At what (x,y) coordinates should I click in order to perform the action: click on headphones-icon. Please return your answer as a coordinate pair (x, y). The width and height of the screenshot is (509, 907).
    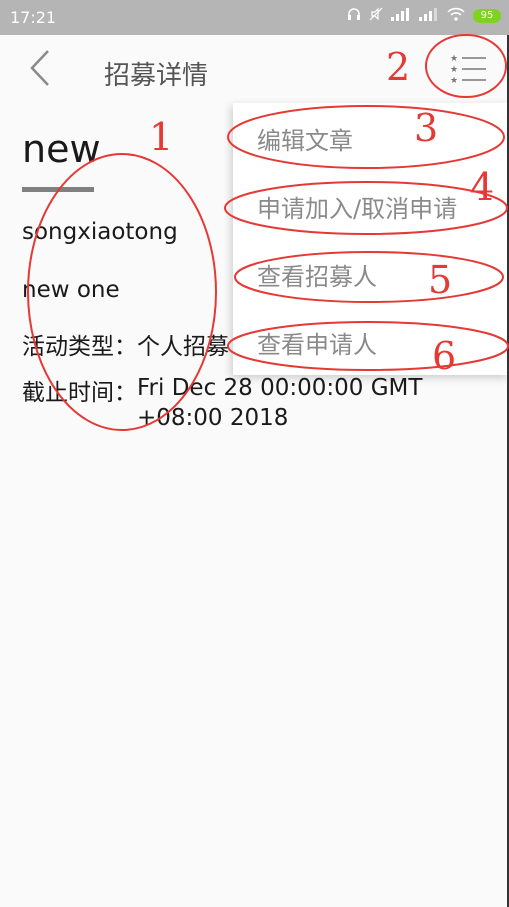
    Looking at the image, I should click on (354, 16).